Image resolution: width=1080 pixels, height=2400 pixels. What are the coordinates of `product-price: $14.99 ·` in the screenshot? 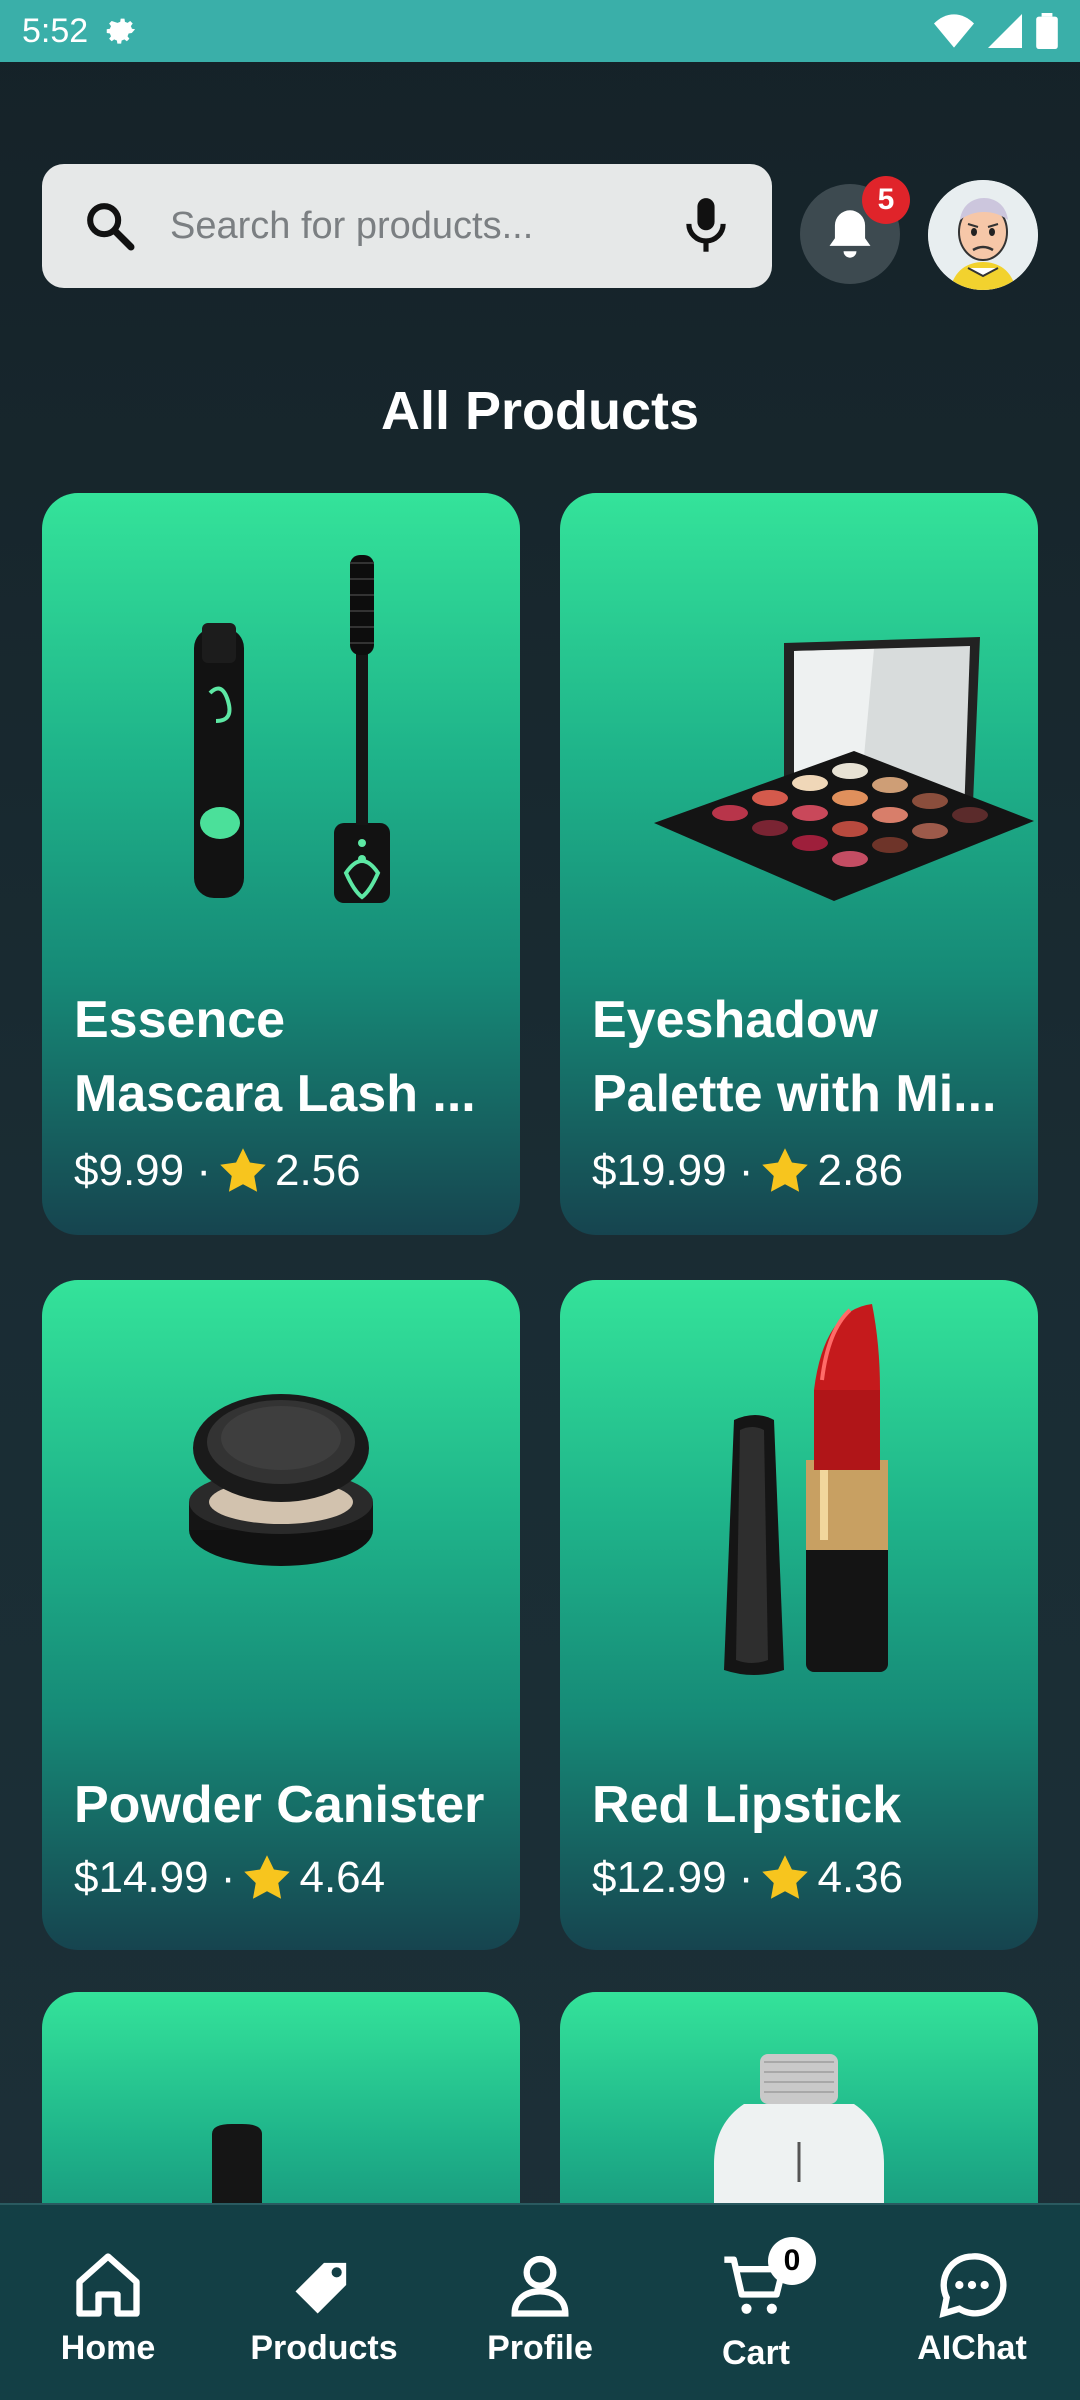 It's located at (155, 1877).